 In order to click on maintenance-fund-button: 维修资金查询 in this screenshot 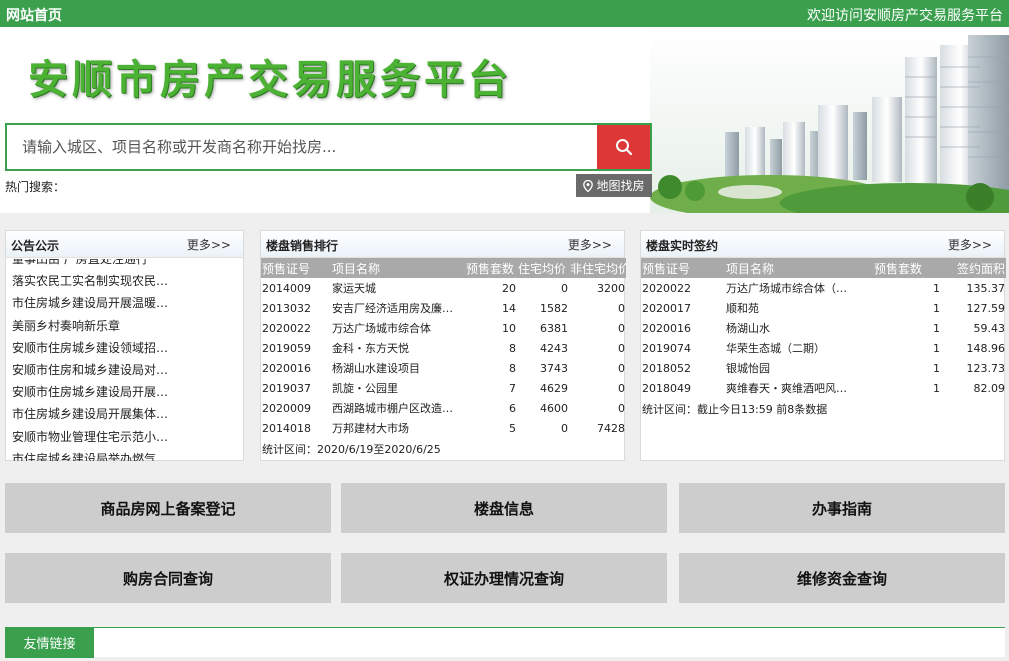, I will do `click(842, 578)`.